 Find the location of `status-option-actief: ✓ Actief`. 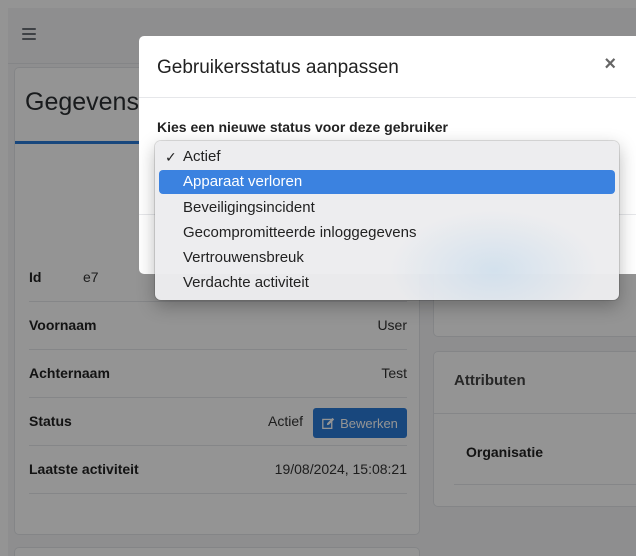

status-option-actief: ✓ Actief is located at coordinates (387, 157).